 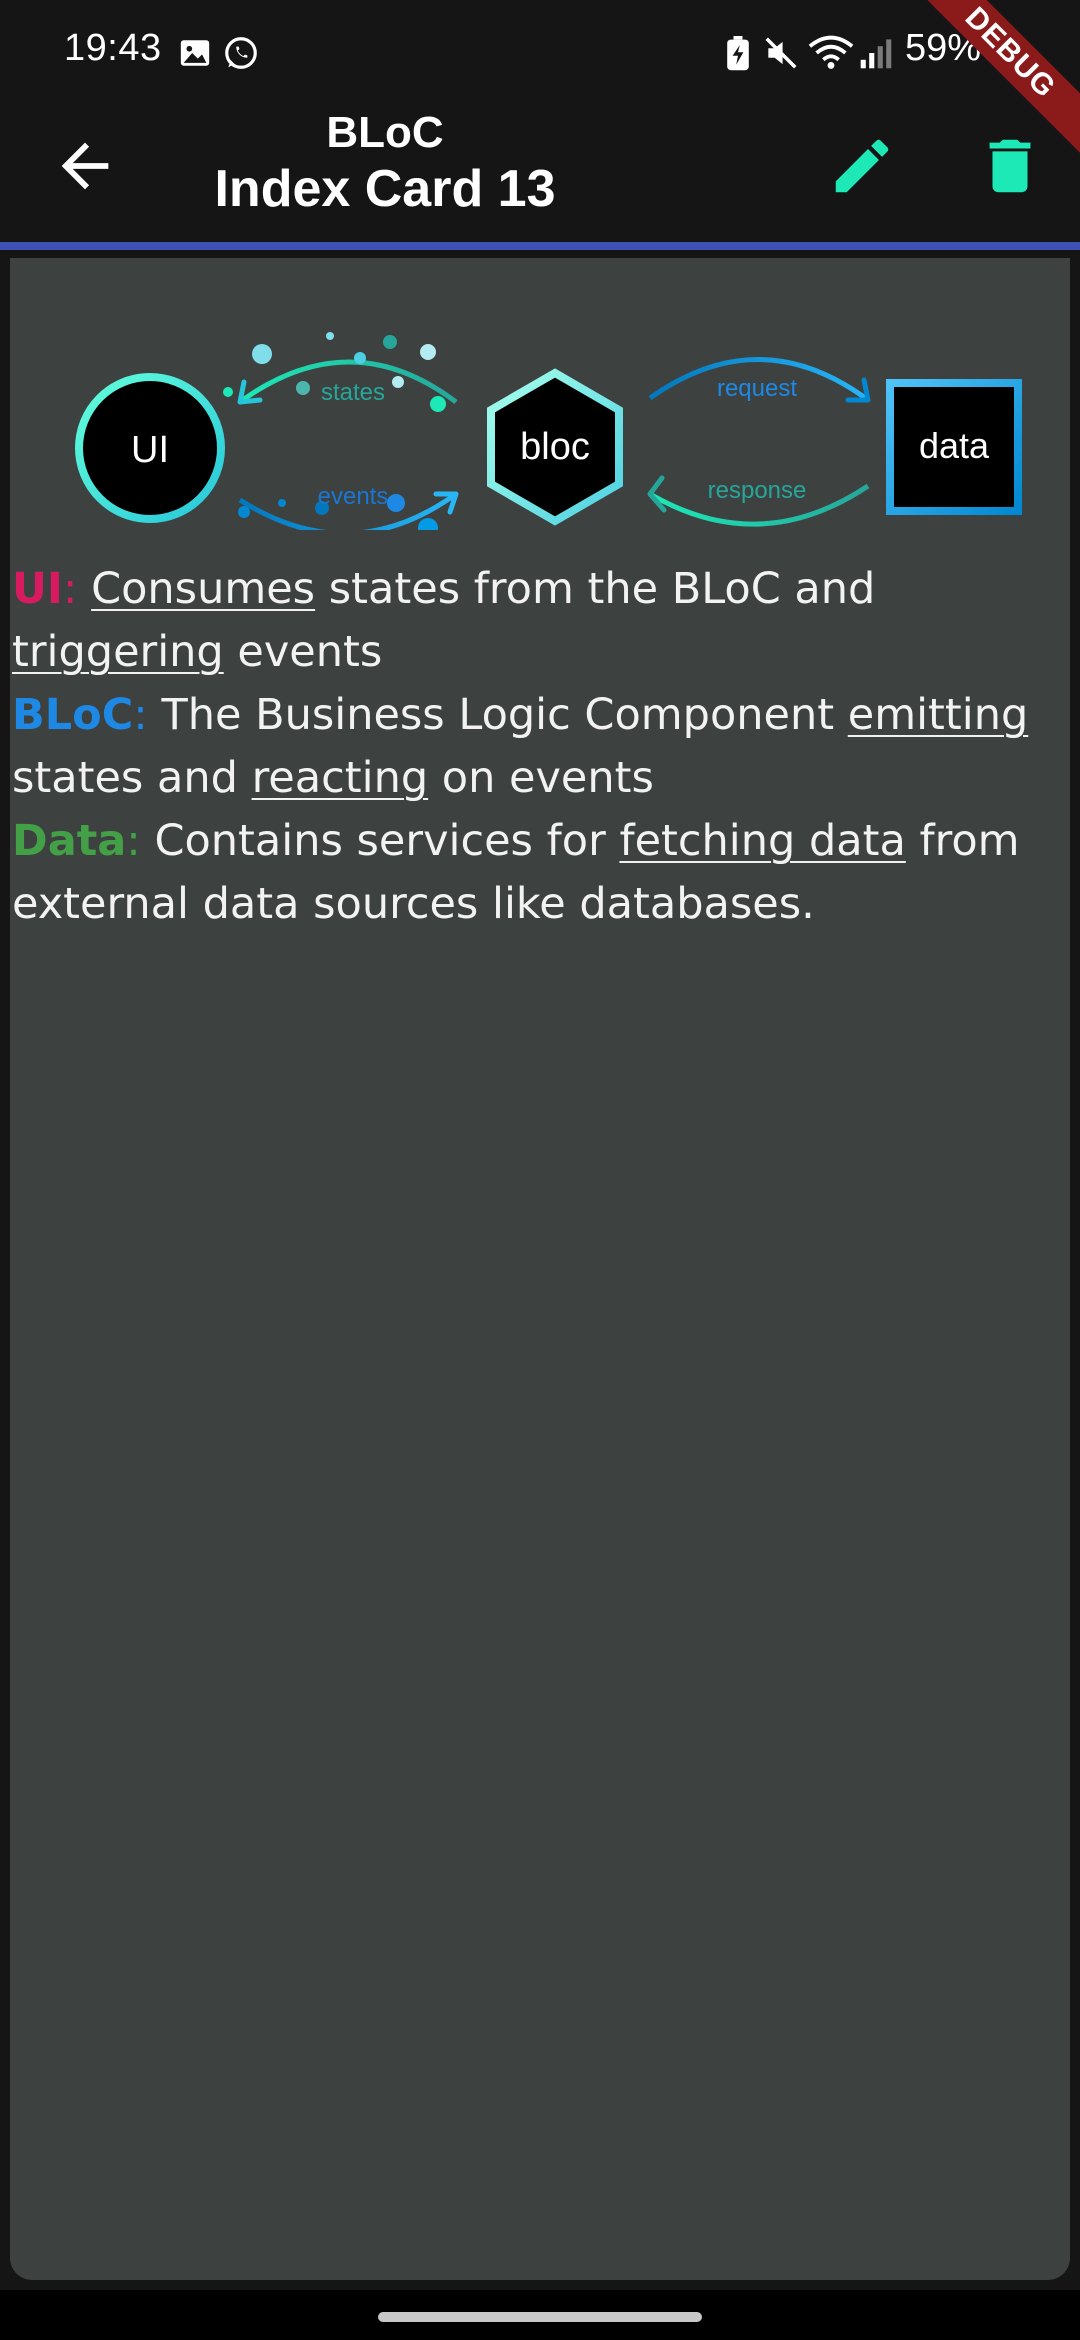 What do you see at coordinates (69, 841) in the screenshot?
I see `data-term: Data` at bounding box center [69, 841].